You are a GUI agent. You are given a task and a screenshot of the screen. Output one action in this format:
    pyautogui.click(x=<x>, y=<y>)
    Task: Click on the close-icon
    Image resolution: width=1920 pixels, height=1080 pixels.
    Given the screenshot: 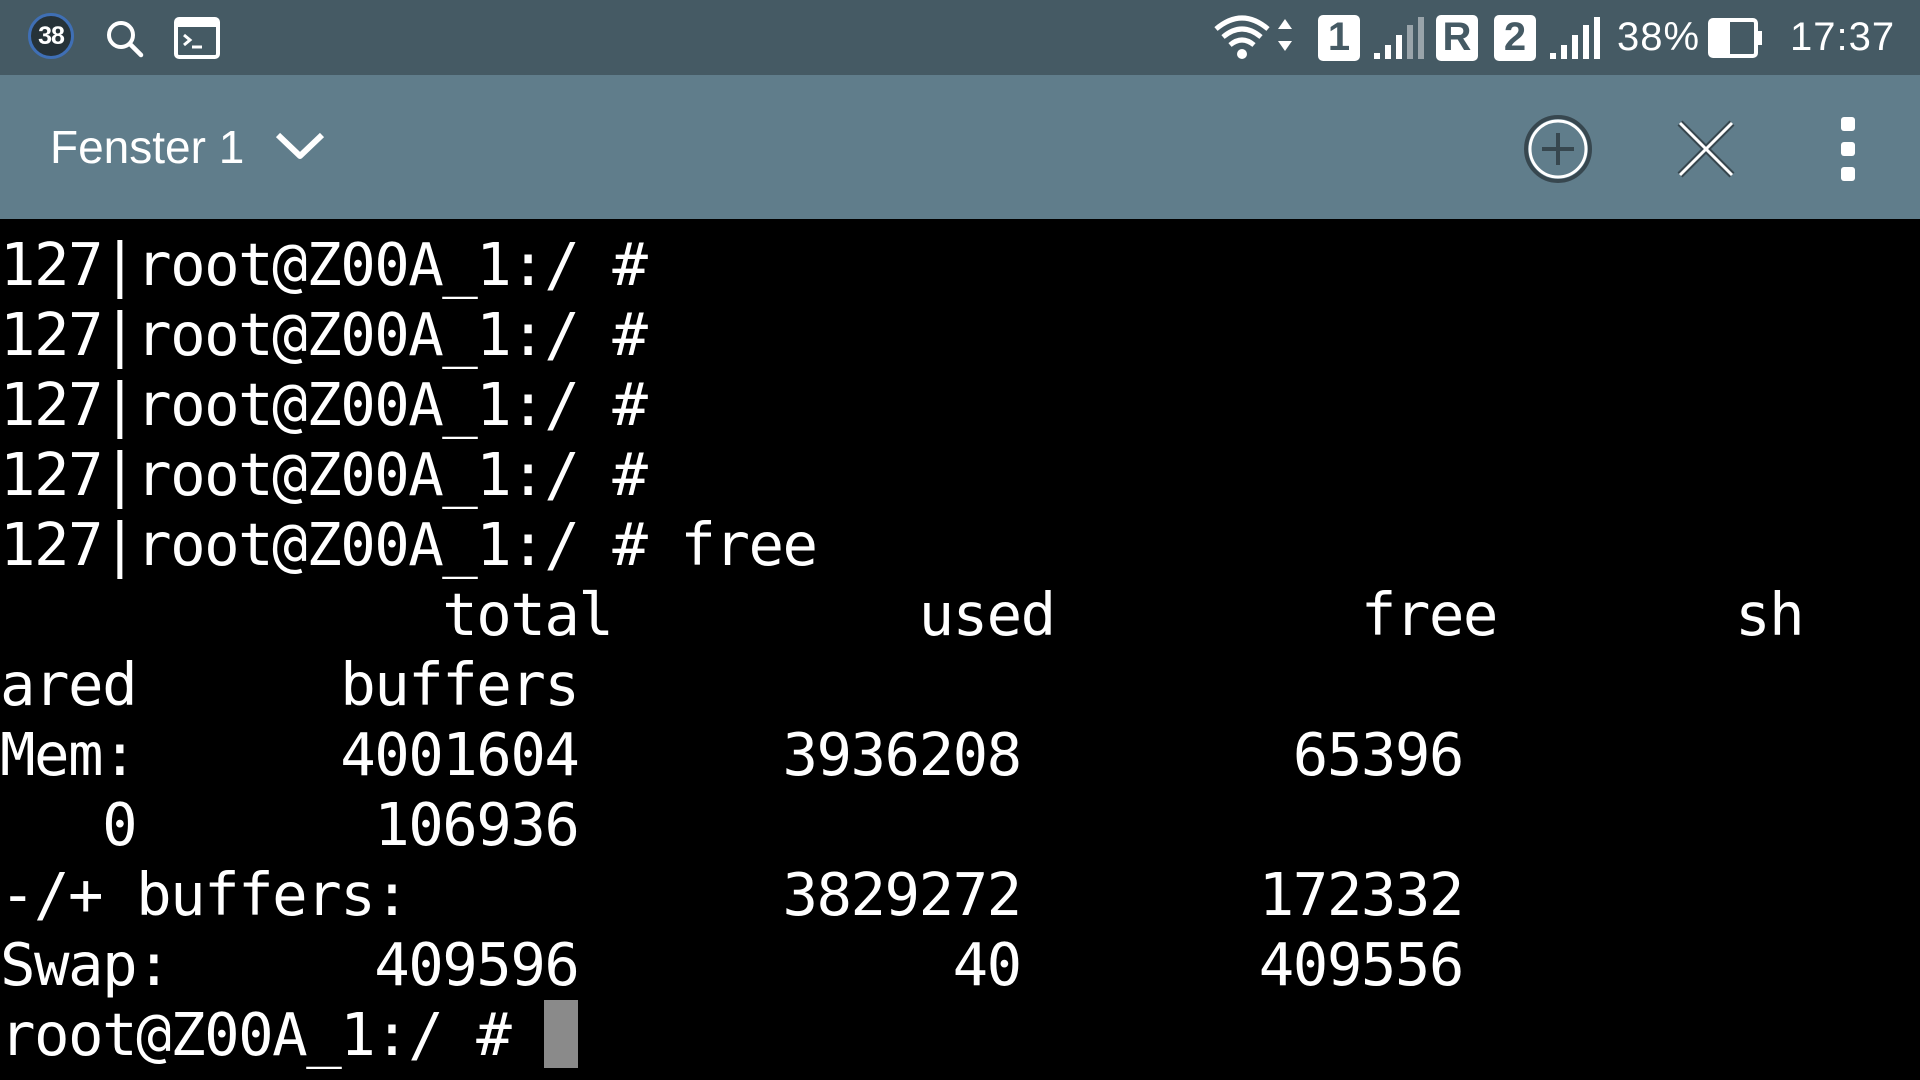 What is the action you would take?
    pyautogui.click(x=1706, y=149)
    